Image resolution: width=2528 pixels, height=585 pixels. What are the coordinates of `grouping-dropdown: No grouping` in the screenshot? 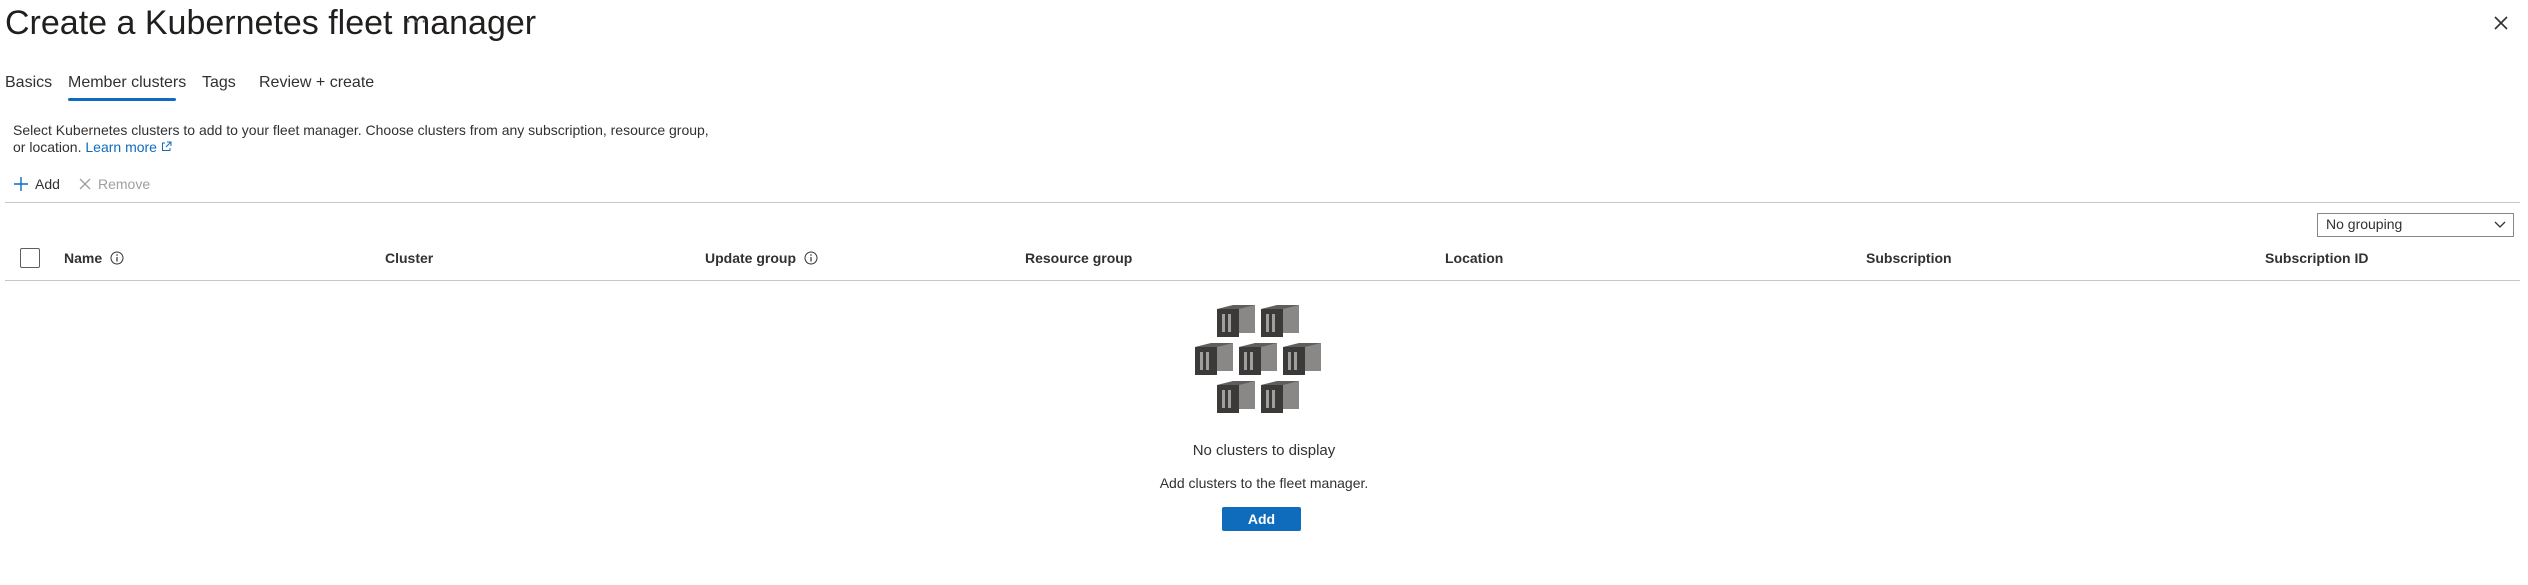 It's located at (2415, 225).